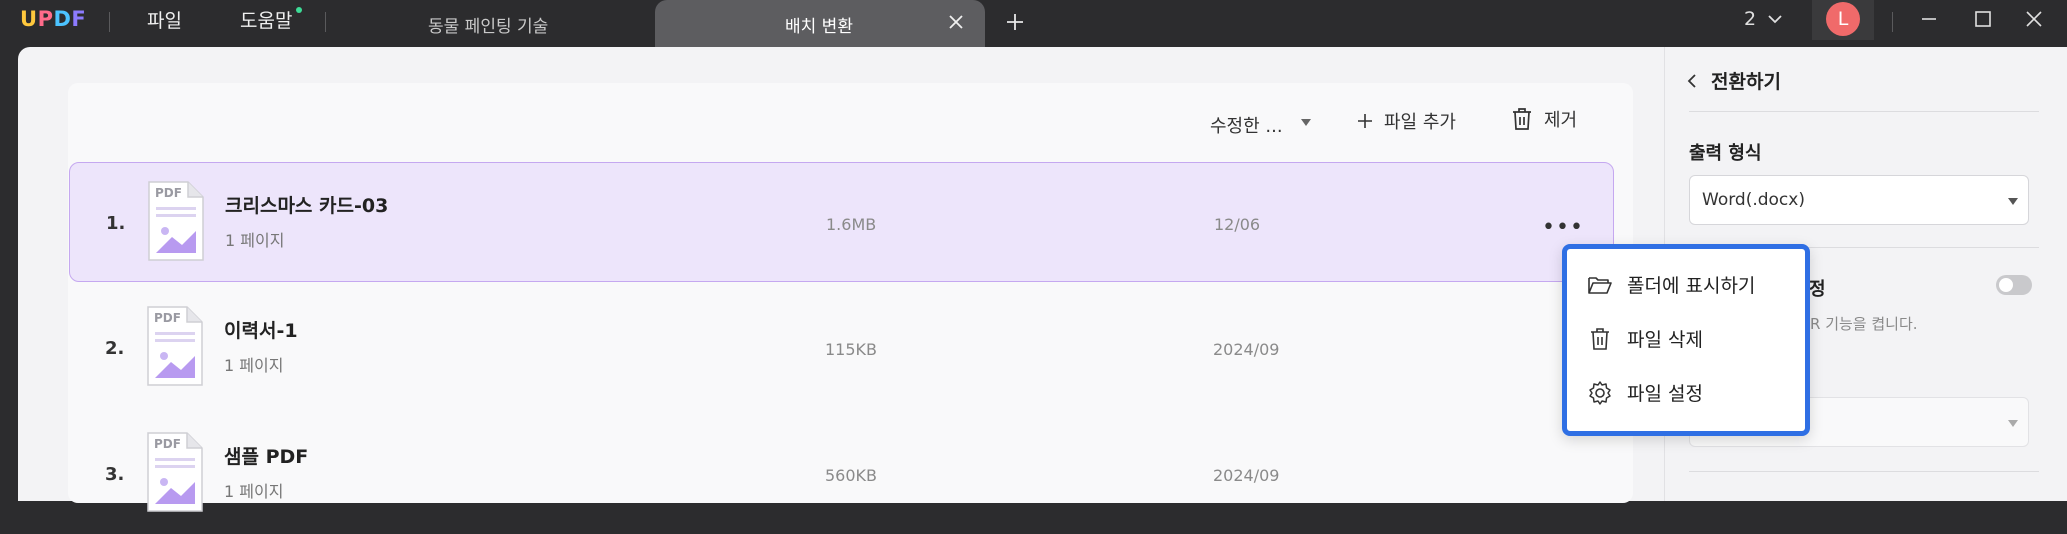 Image resolution: width=2067 pixels, height=534 pixels. I want to click on gear-icon, so click(1600, 392).